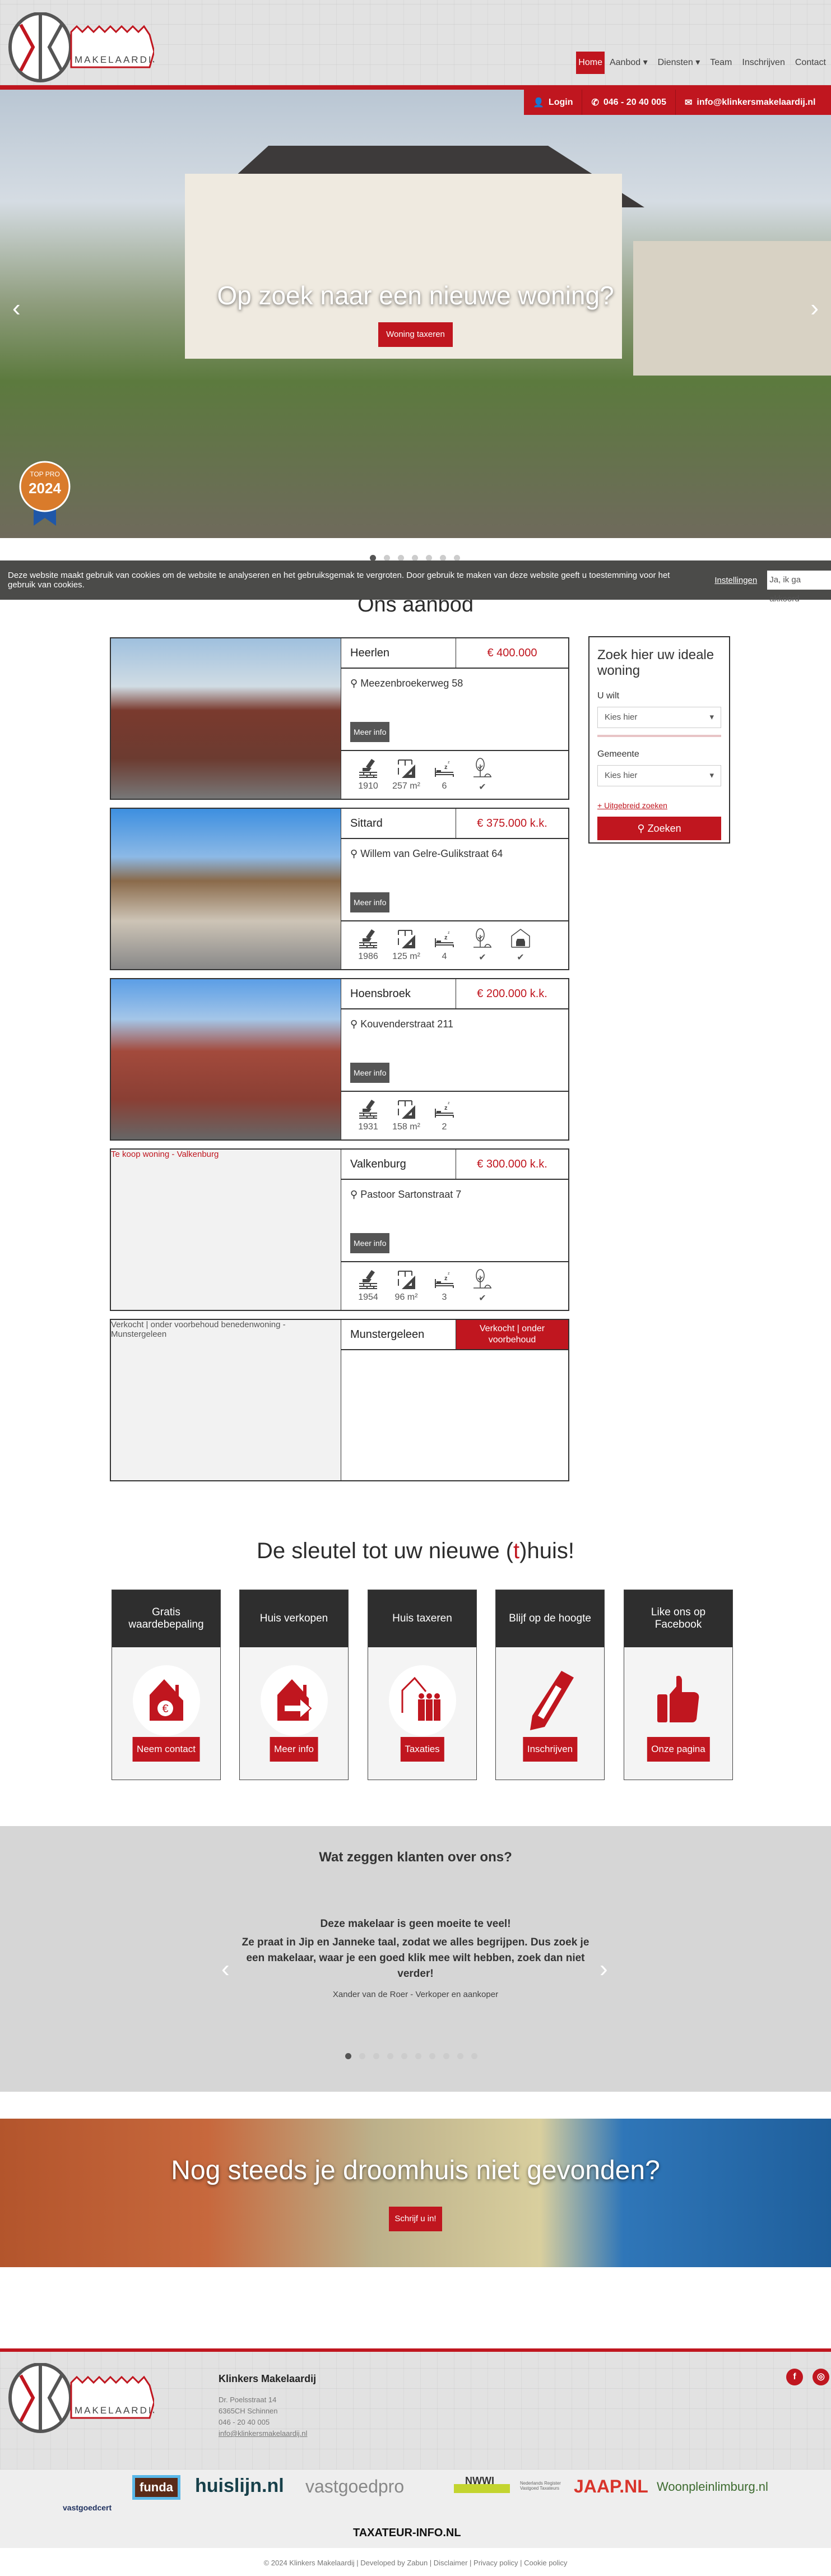  I want to click on cookie-accept-button: Ja, ik ga akkoord, so click(799, 587).